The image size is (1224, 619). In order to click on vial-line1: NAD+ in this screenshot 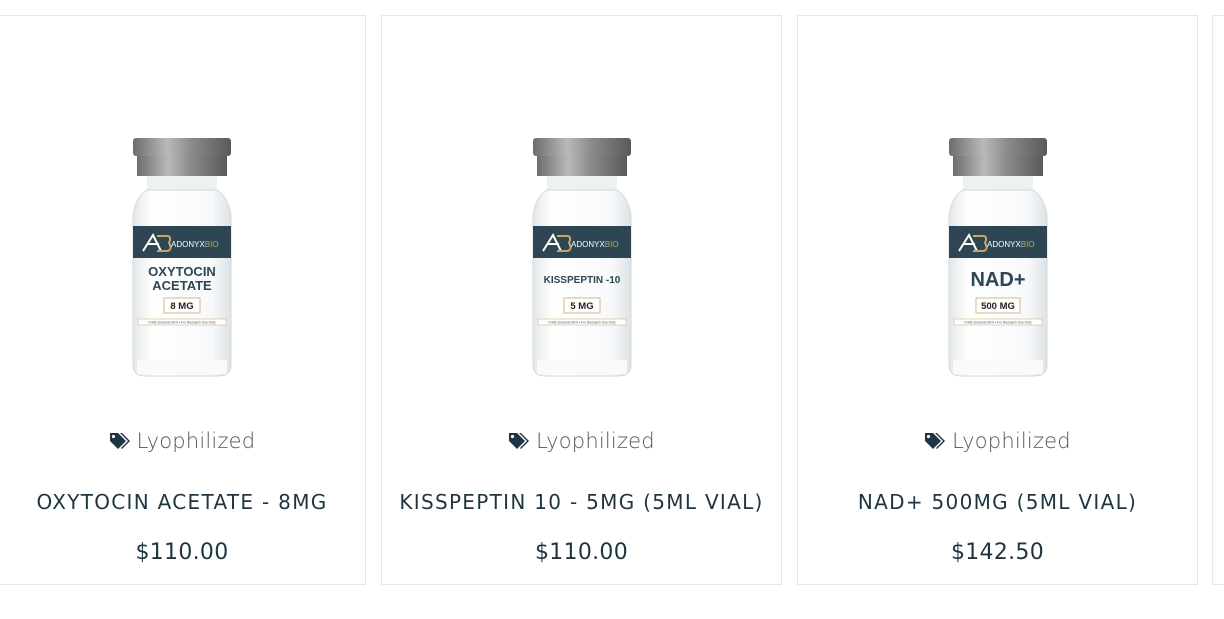, I will do `click(997, 280)`.